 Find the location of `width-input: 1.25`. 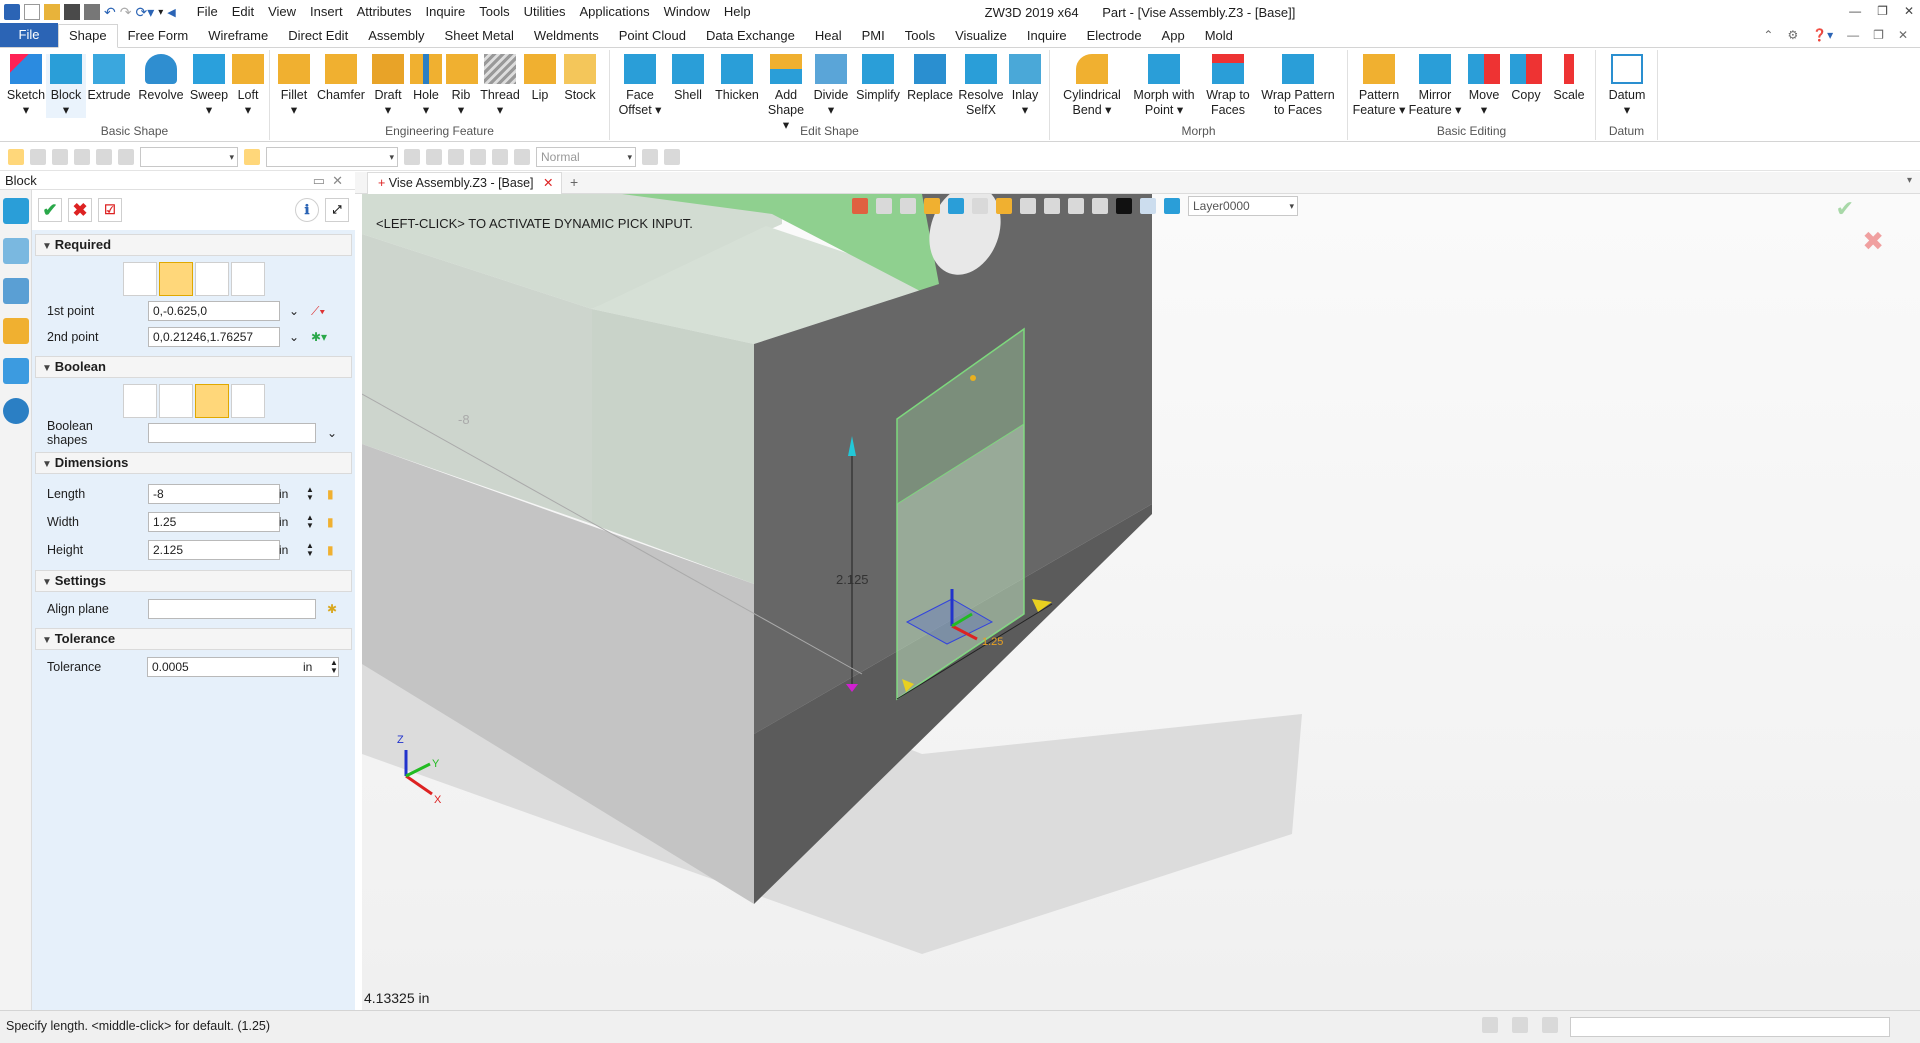

width-input: 1.25 is located at coordinates (214, 522).